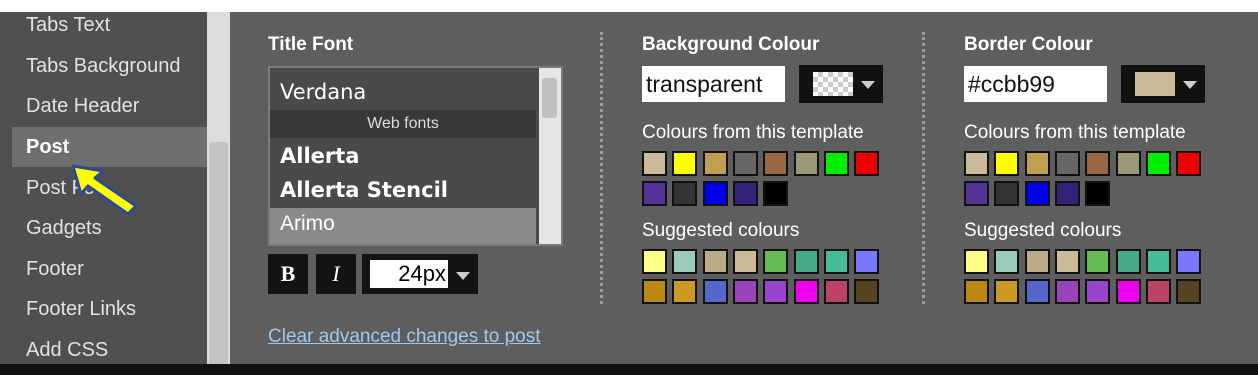 Image resolution: width=1258 pixels, height=375 pixels. I want to click on border-colour-heading: Border Colour, so click(1028, 44).